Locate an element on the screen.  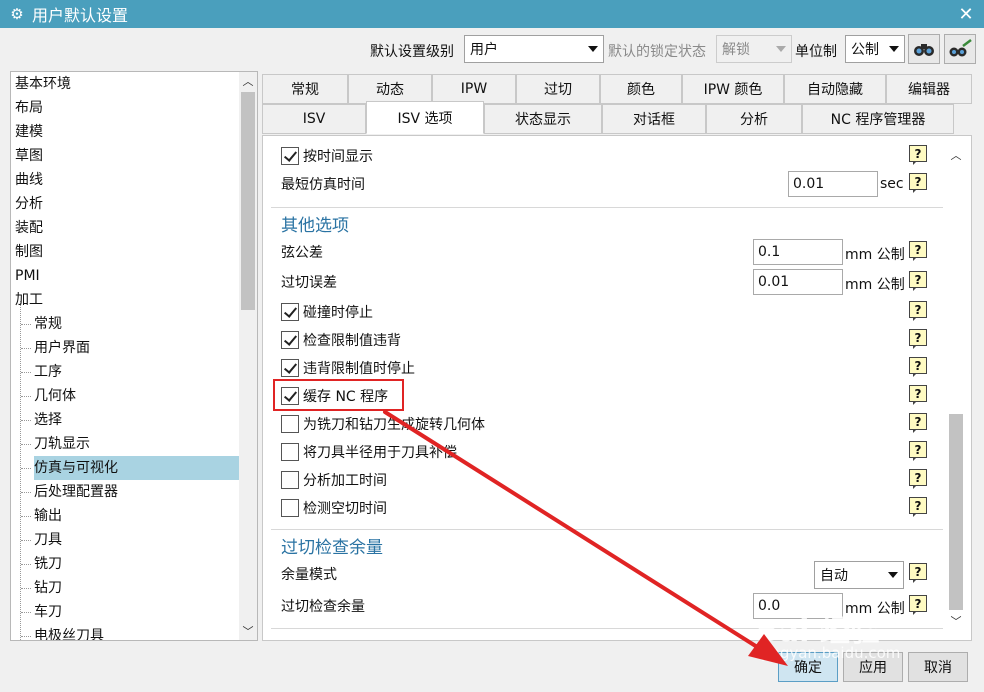
tree-scroll-thumb is located at coordinates (248, 201).